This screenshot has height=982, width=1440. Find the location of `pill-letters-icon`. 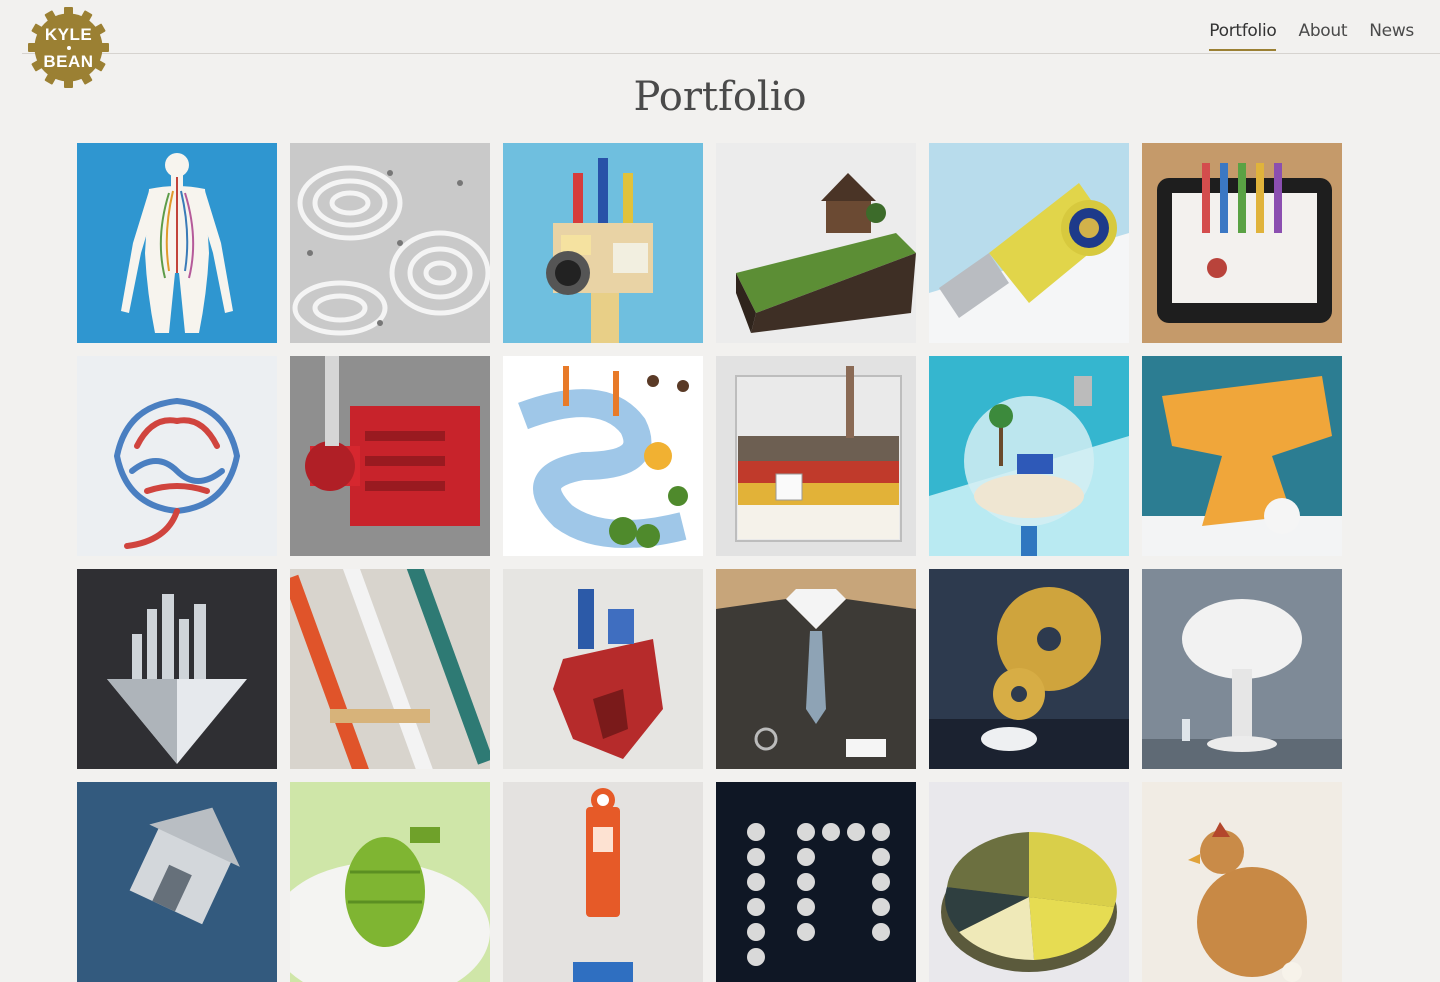

pill-letters-icon is located at coordinates (816, 882).